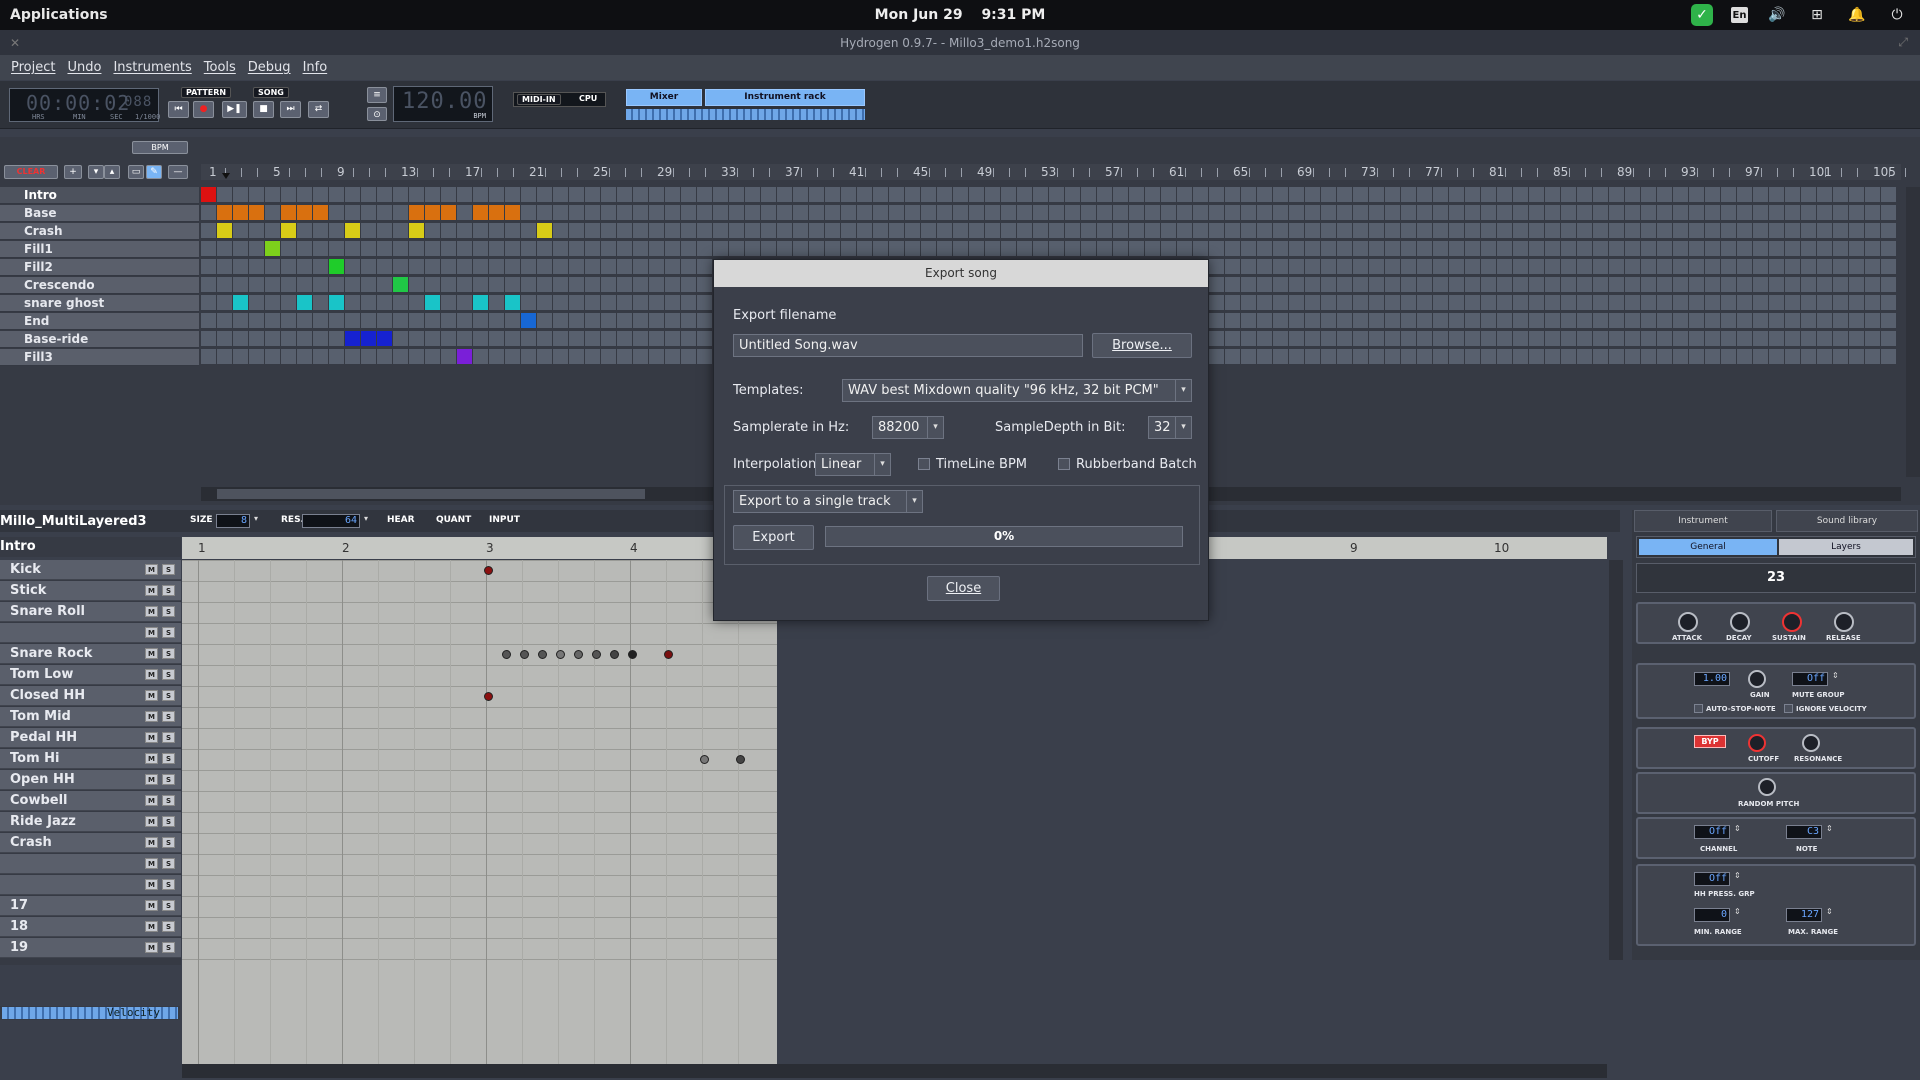 This screenshot has width=1920, height=1080. I want to click on maximize-window-icon: ⤢, so click(1903, 42).